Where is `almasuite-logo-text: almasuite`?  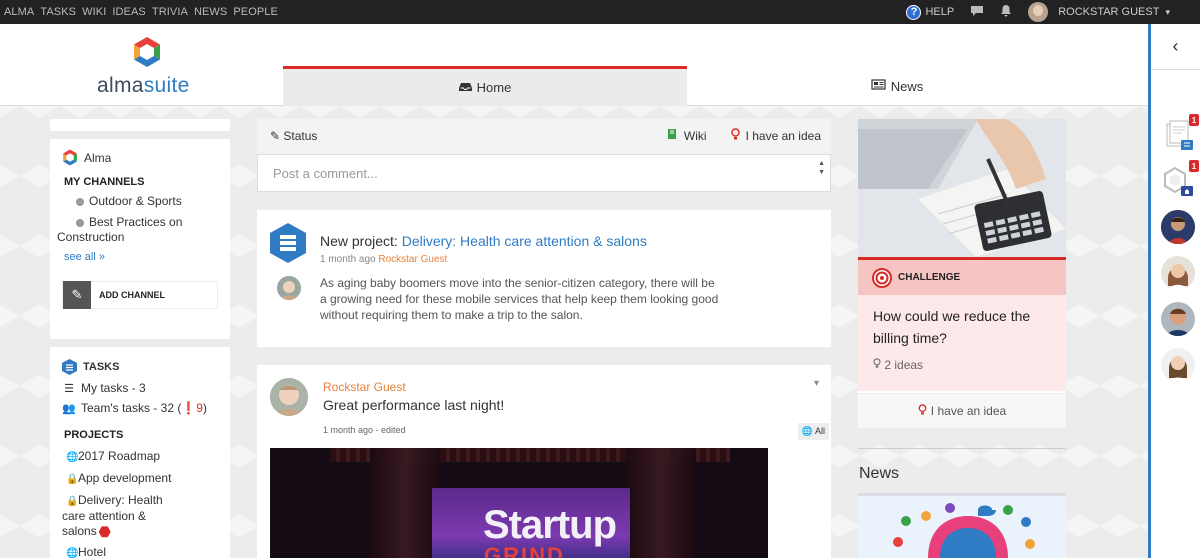 almasuite-logo-text: almasuite is located at coordinates (143, 86).